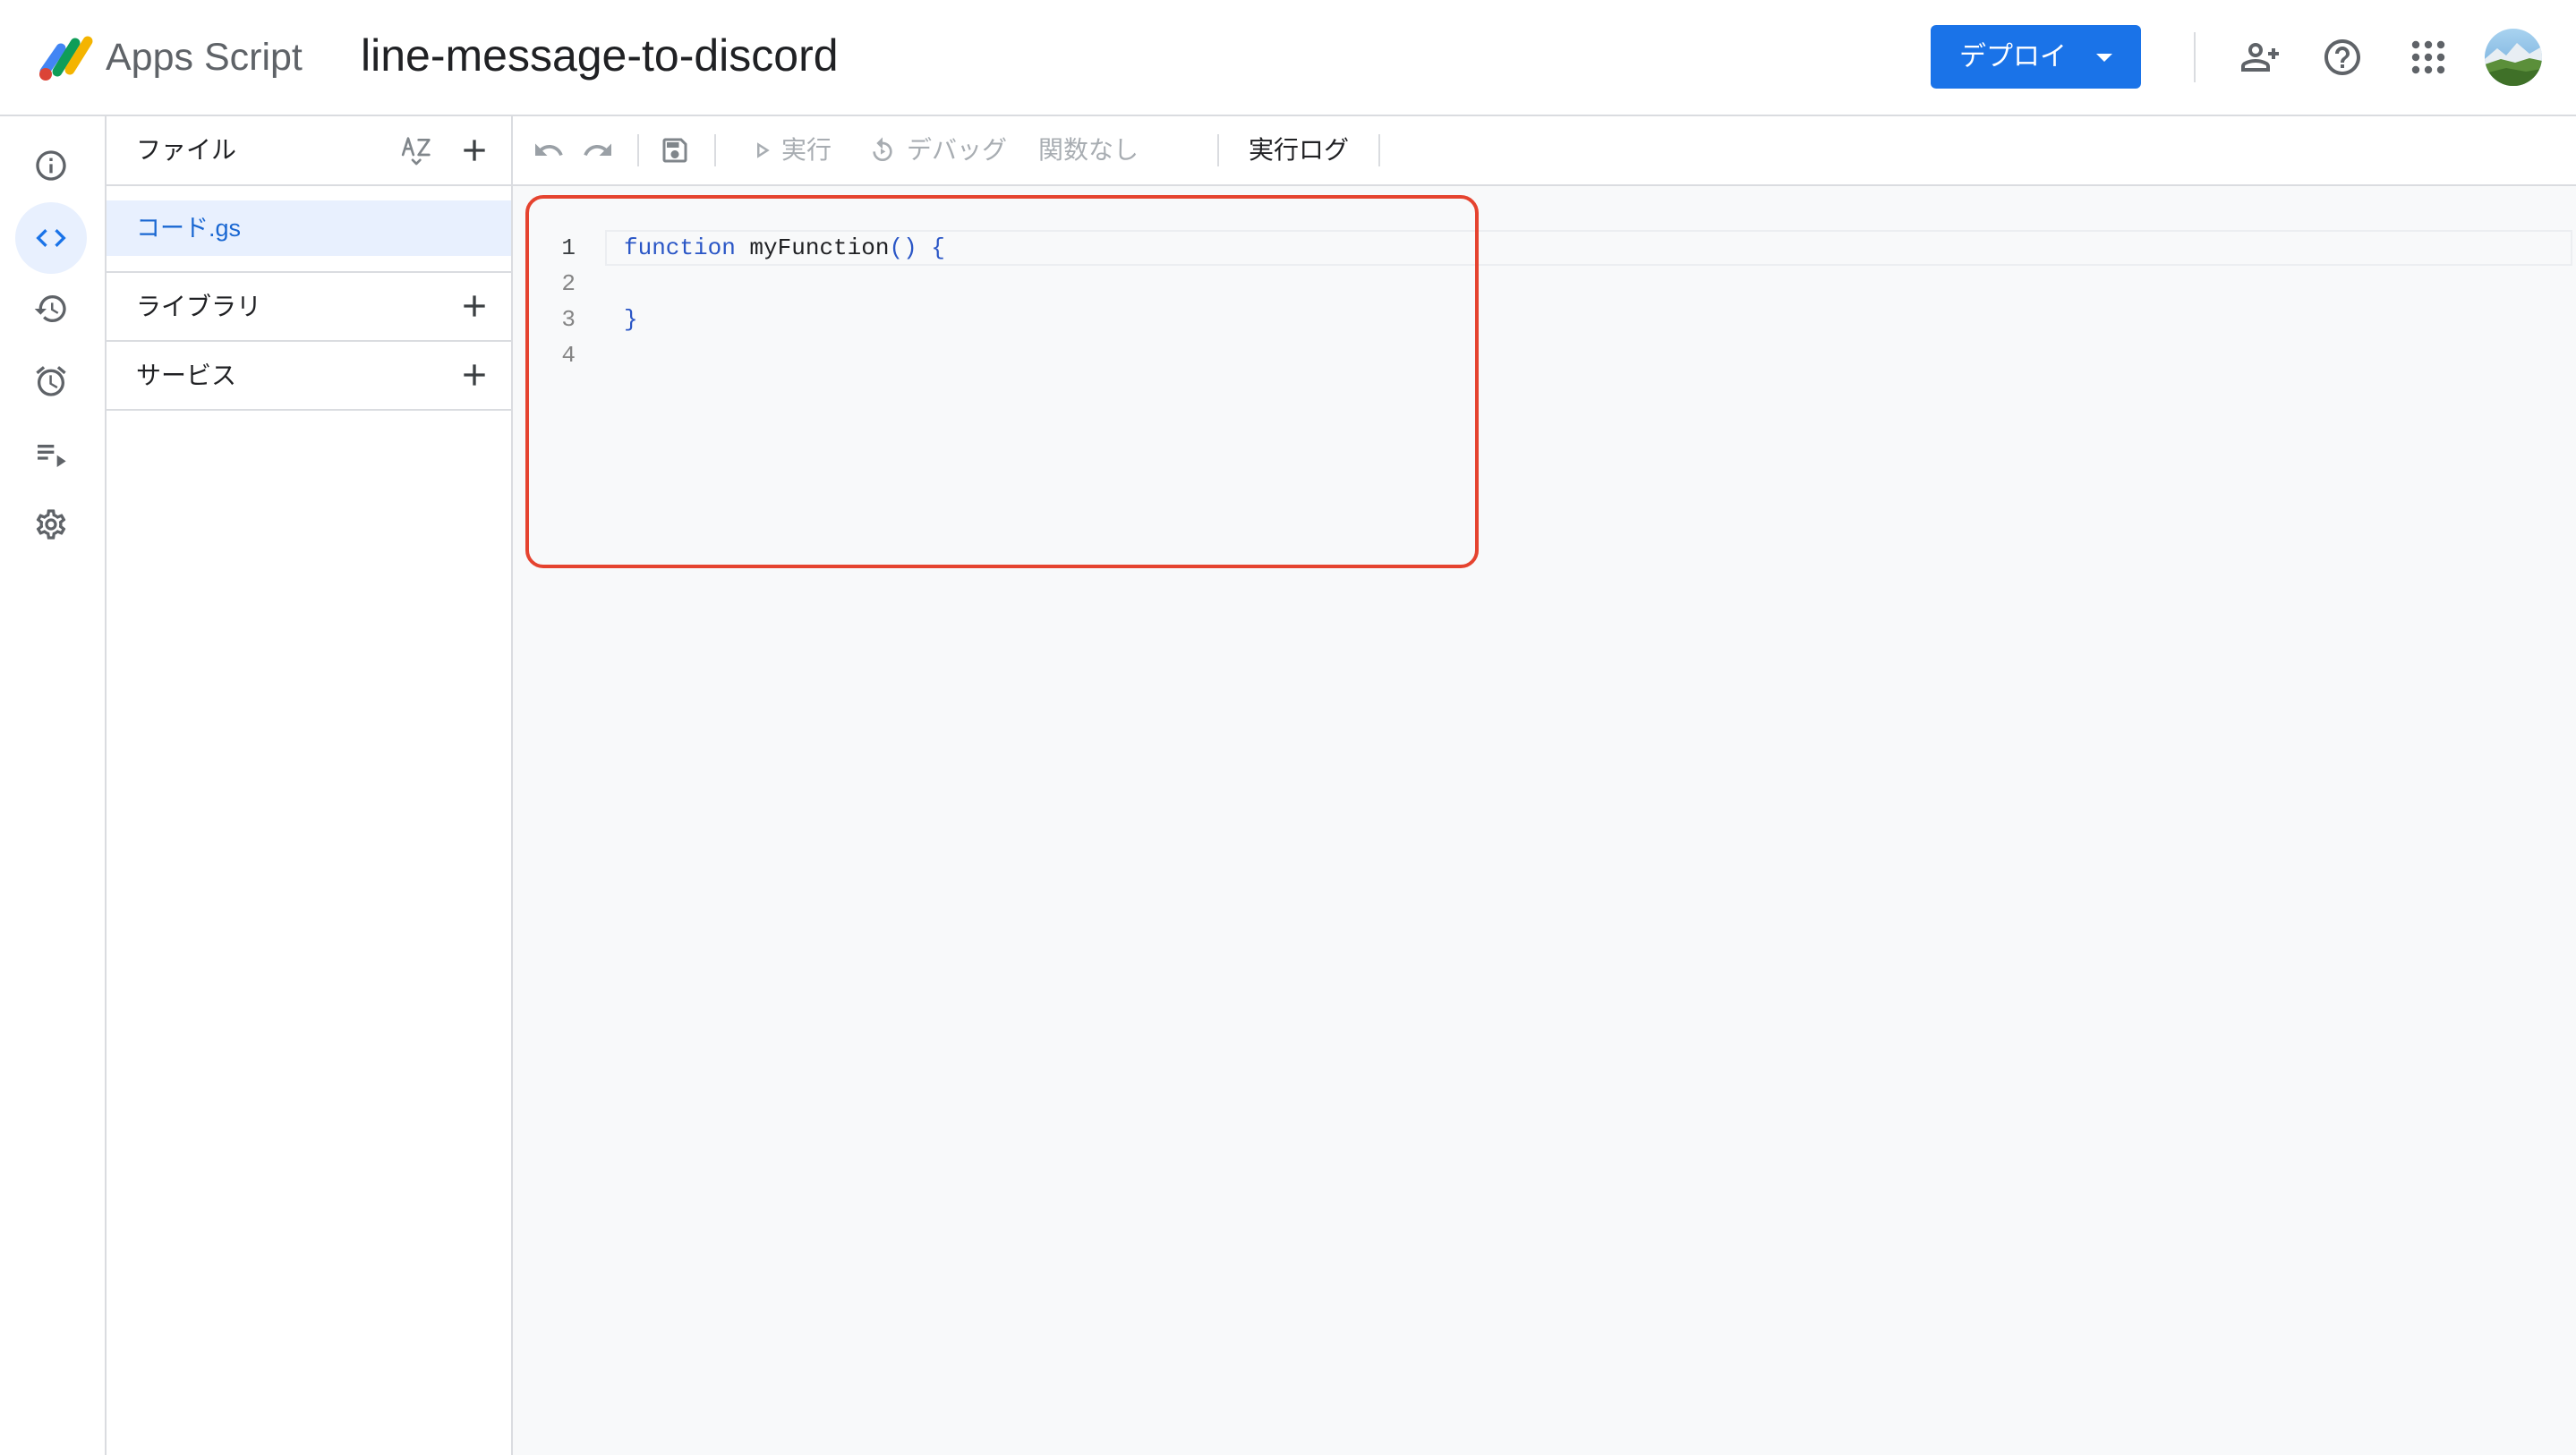 This screenshot has width=2576, height=1455. Describe the element at coordinates (1299, 150) in the screenshot. I see `execution-log-button: 実行ログ` at that location.